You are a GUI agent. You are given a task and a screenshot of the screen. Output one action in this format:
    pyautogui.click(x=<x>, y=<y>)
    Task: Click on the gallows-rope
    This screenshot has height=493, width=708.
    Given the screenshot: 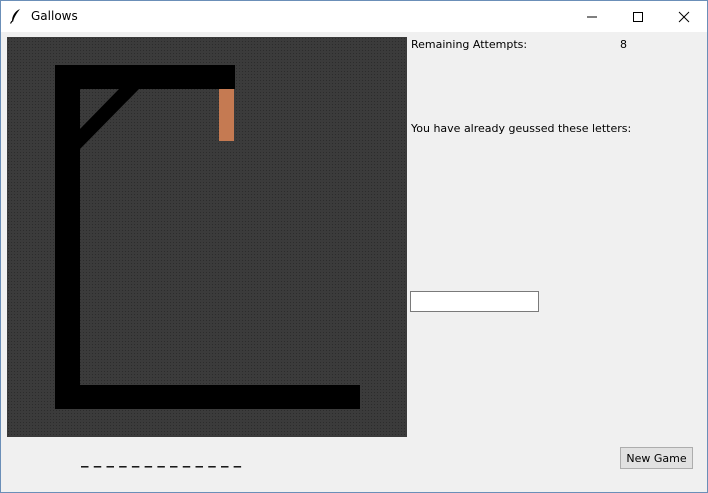 What is the action you would take?
    pyautogui.click(x=226, y=115)
    